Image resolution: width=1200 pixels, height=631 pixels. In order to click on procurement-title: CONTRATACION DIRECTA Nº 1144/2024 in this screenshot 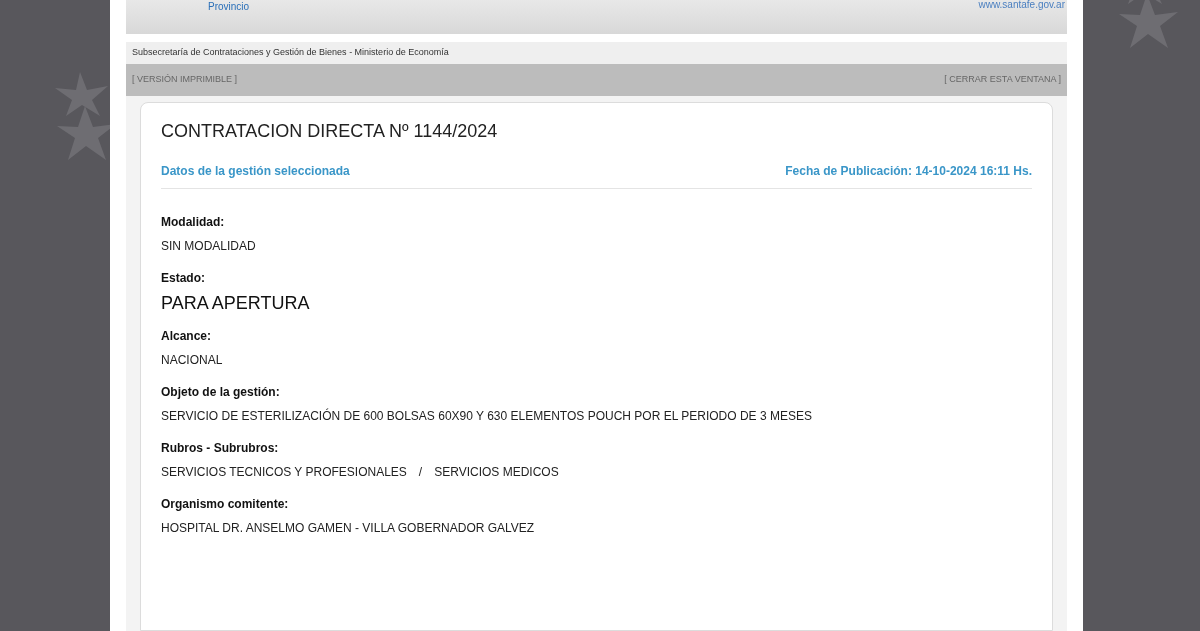, I will do `click(330, 131)`.